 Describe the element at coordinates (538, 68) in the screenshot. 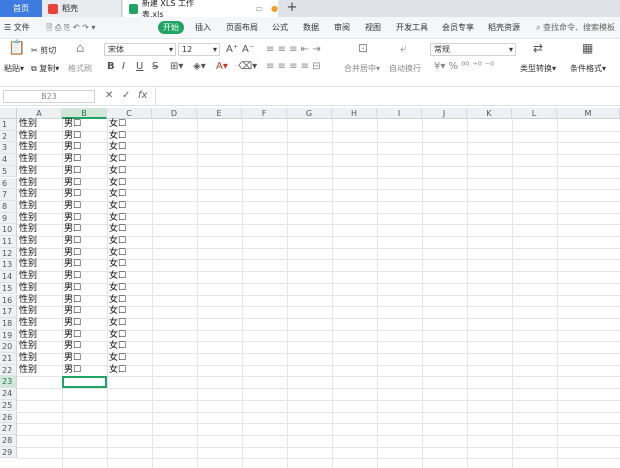

I see `type-convert-button: 类型转换▾` at that location.